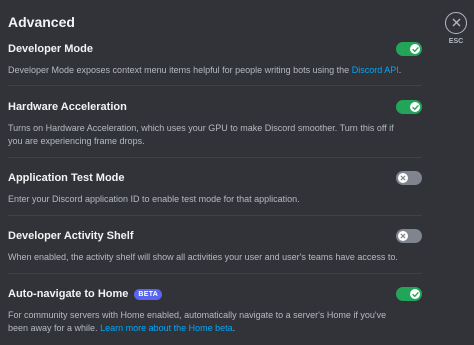 Image resolution: width=474 pixels, height=345 pixels. What do you see at coordinates (50, 49) in the screenshot?
I see `setting-label: Developer Mode` at bounding box center [50, 49].